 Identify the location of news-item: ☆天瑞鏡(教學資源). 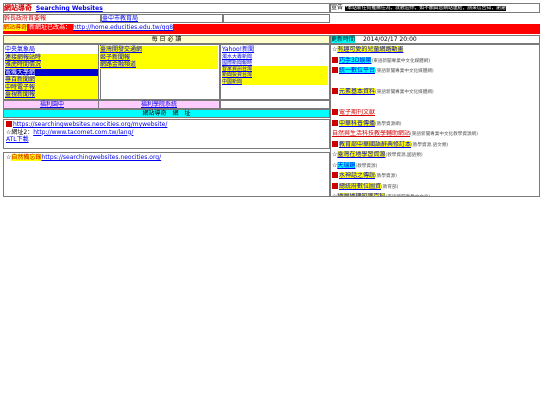
(435, 167).